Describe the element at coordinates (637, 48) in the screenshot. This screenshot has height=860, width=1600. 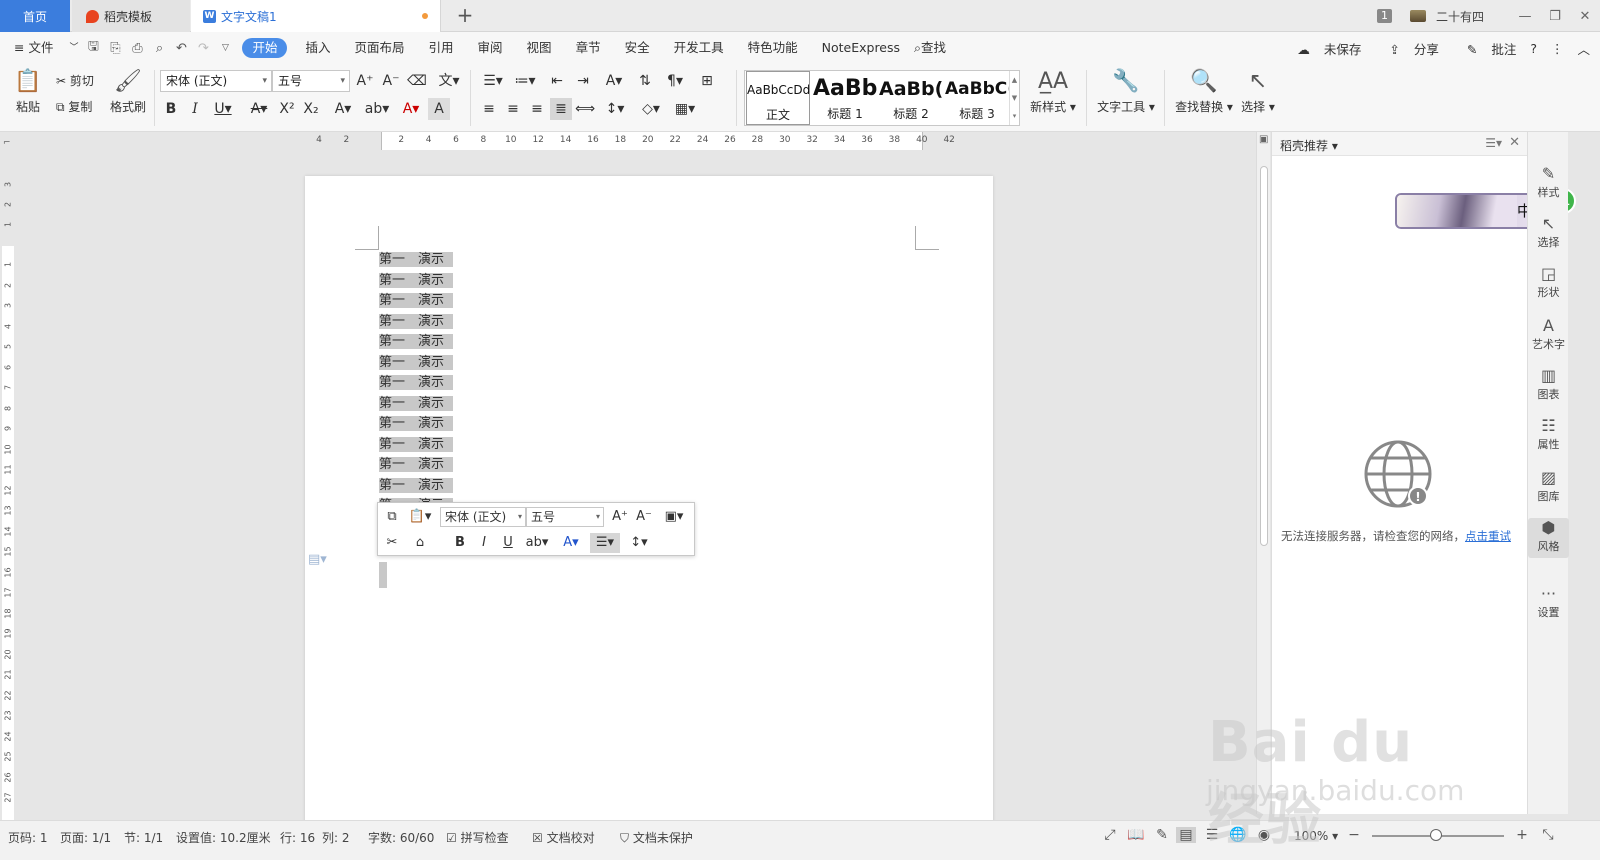
I see `menu-security: 安全` at that location.